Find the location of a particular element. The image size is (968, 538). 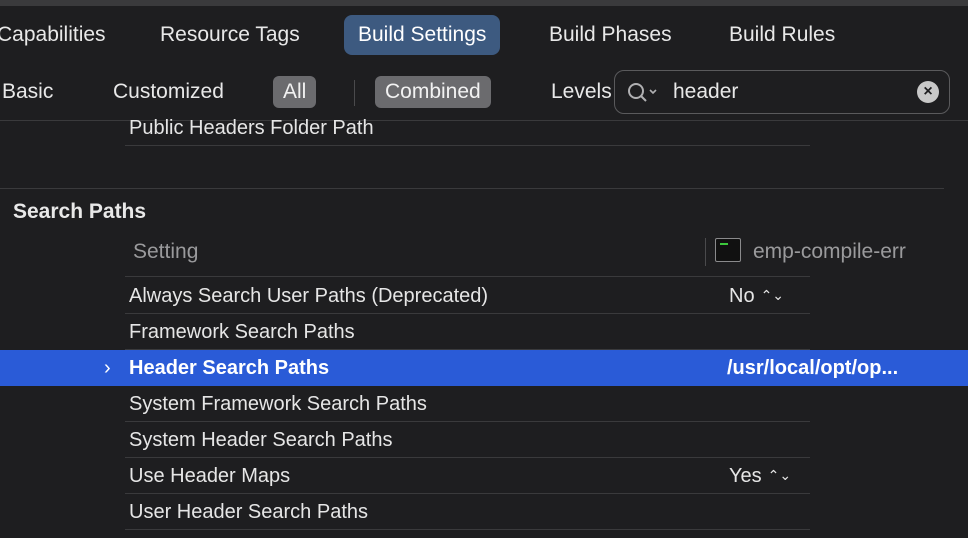

setting-row-use-header-maps: Use Header Maps is located at coordinates (209, 476).